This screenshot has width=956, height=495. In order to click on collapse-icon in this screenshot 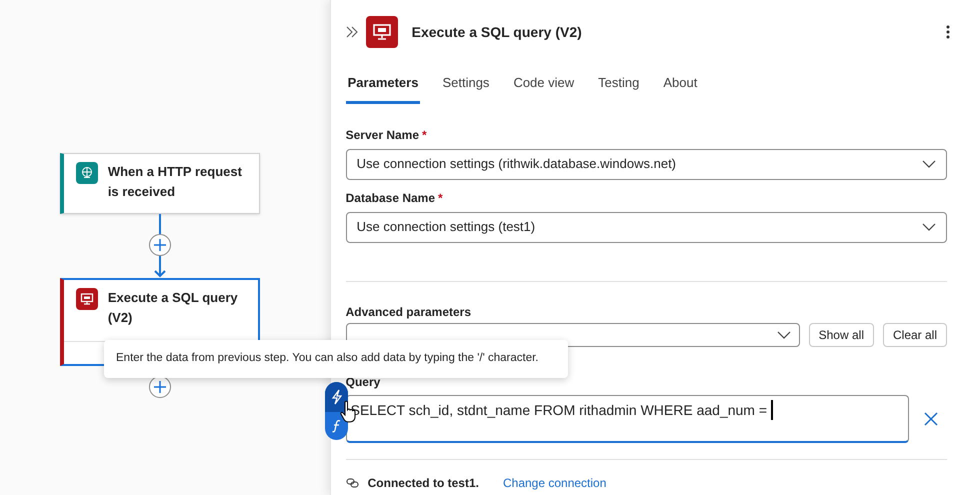, I will do `click(352, 32)`.